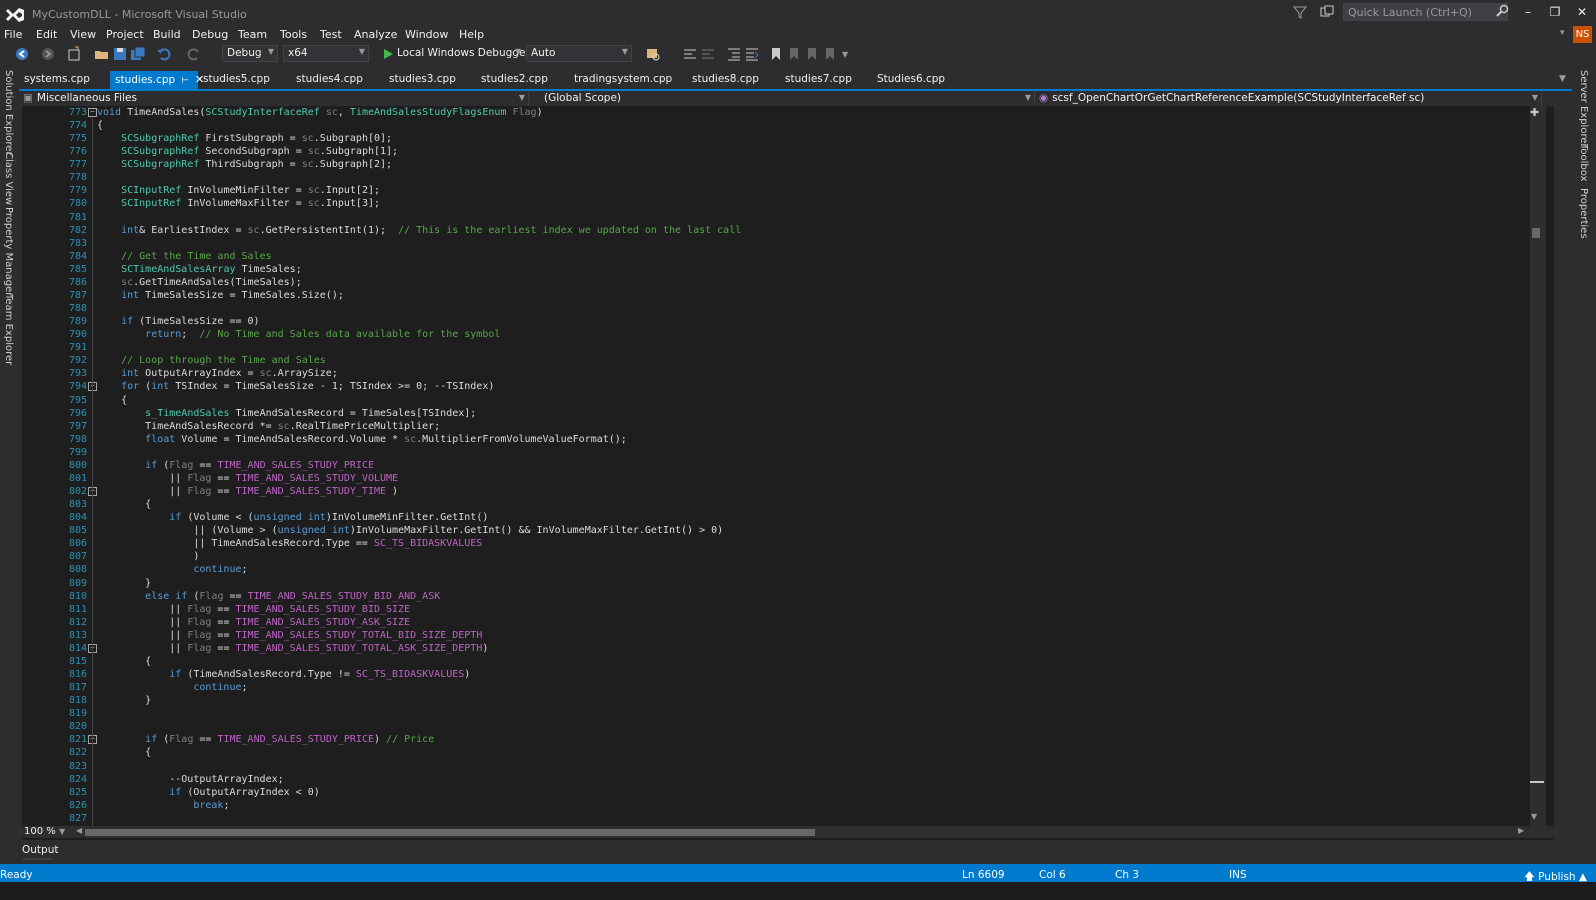 The image size is (1596, 900). What do you see at coordinates (518, 51) in the screenshot?
I see `debugger-dropdown-icon: ▼` at bounding box center [518, 51].